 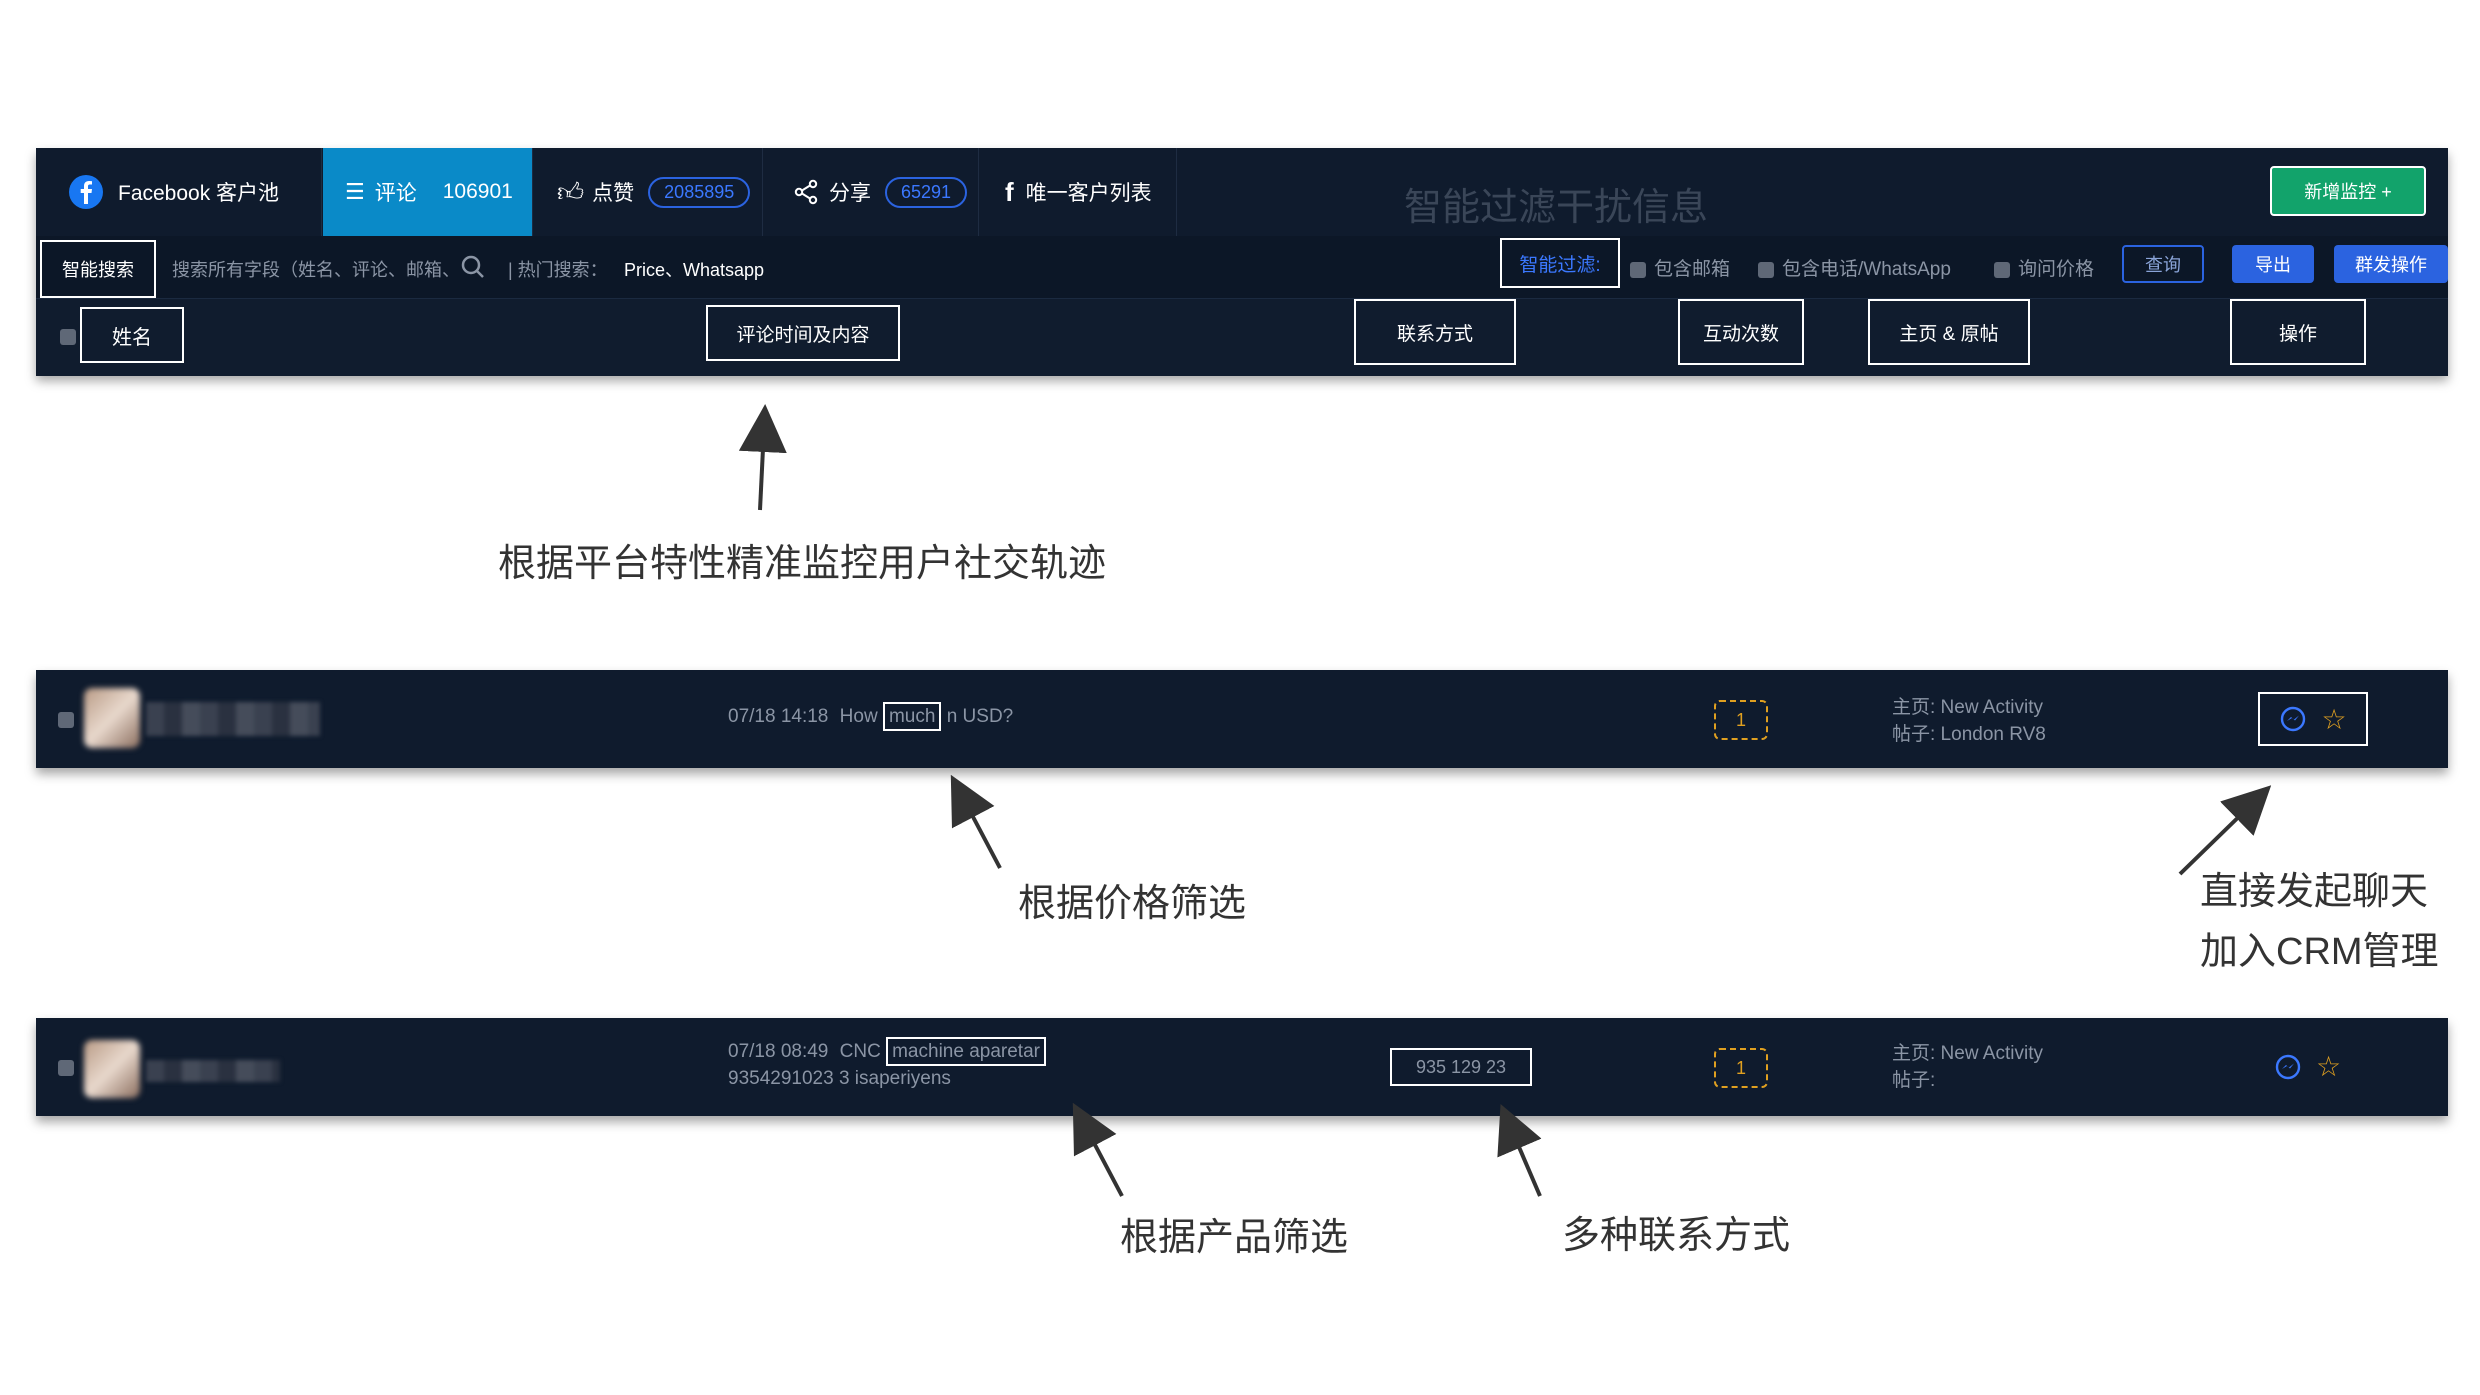 I want to click on annotation-social-track: 根据平台特性精准监控用户社交轨迹, so click(x=802, y=564).